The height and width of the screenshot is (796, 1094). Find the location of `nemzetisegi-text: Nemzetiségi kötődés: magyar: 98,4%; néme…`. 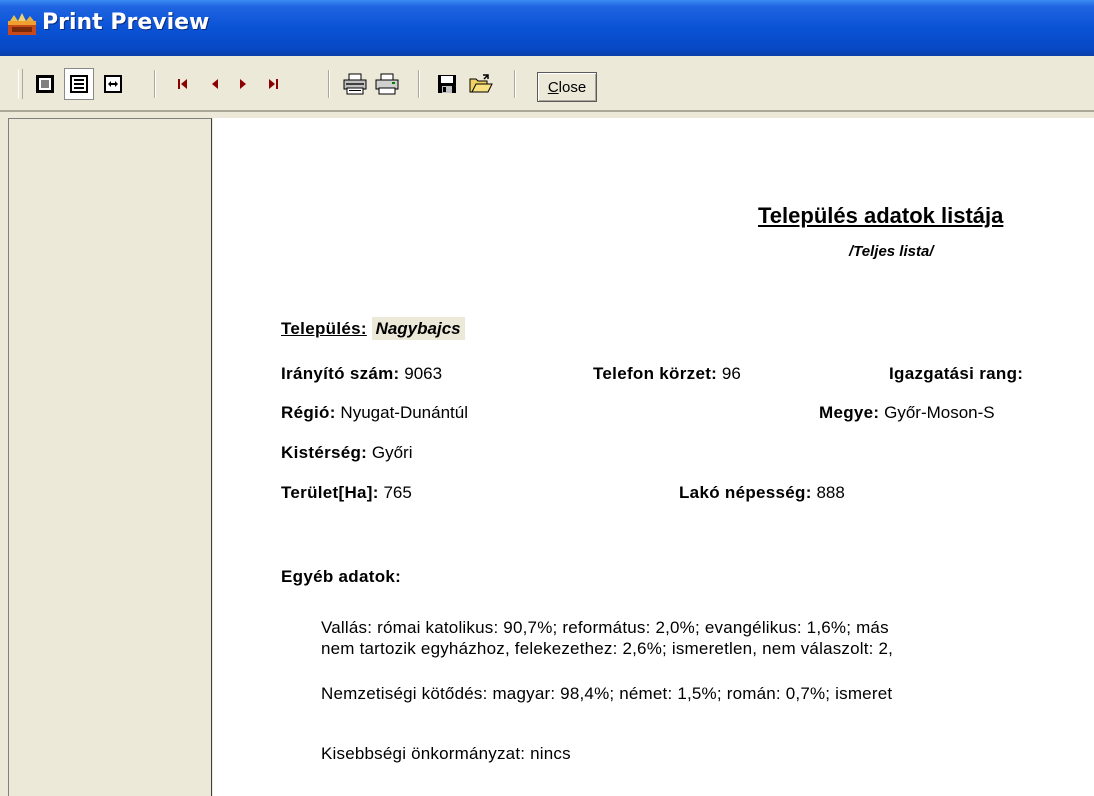

nemzetisegi-text: Nemzetiségi kötődés: magyar: 98,4%; néme… is located at coordinates (607, 693).